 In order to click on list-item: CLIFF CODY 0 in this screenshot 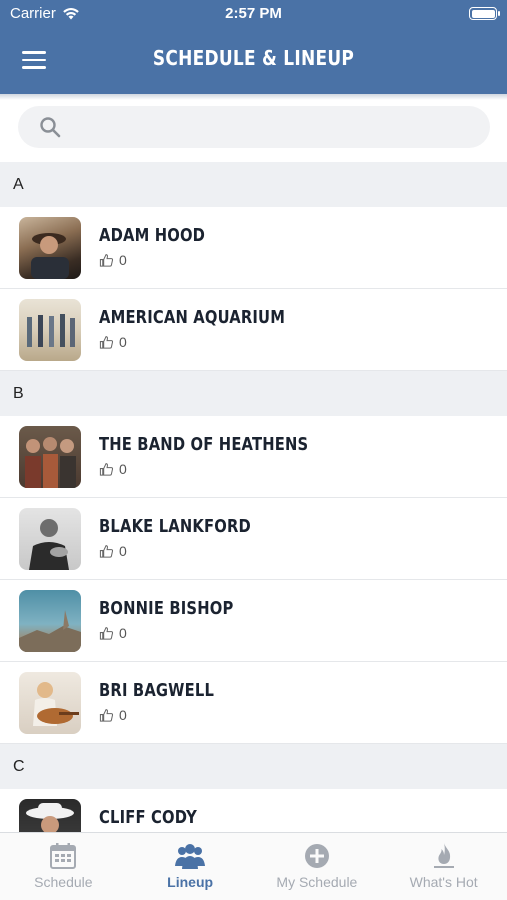, I will do `click(253, 810)`.